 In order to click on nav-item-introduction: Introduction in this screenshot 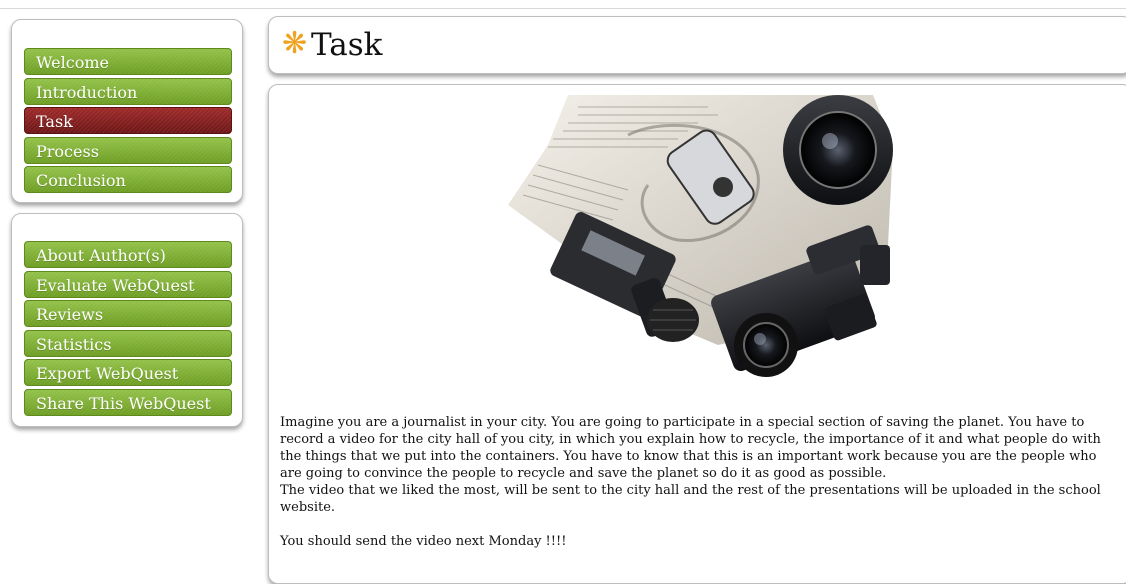, I will do `click(128, 91)`.